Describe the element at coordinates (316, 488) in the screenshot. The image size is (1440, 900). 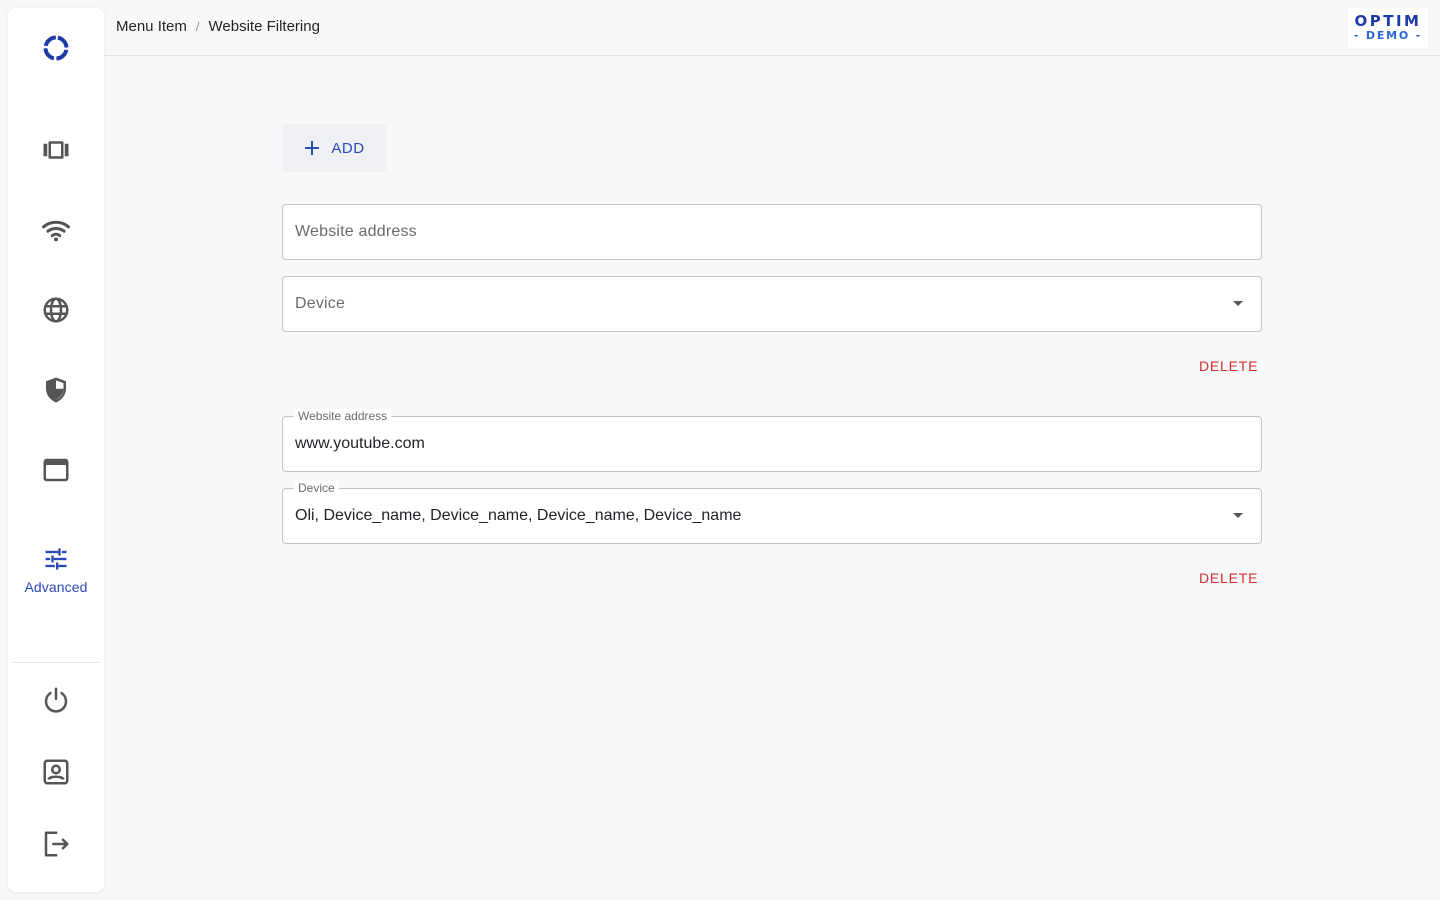
I see `device-label: Device` at that location.